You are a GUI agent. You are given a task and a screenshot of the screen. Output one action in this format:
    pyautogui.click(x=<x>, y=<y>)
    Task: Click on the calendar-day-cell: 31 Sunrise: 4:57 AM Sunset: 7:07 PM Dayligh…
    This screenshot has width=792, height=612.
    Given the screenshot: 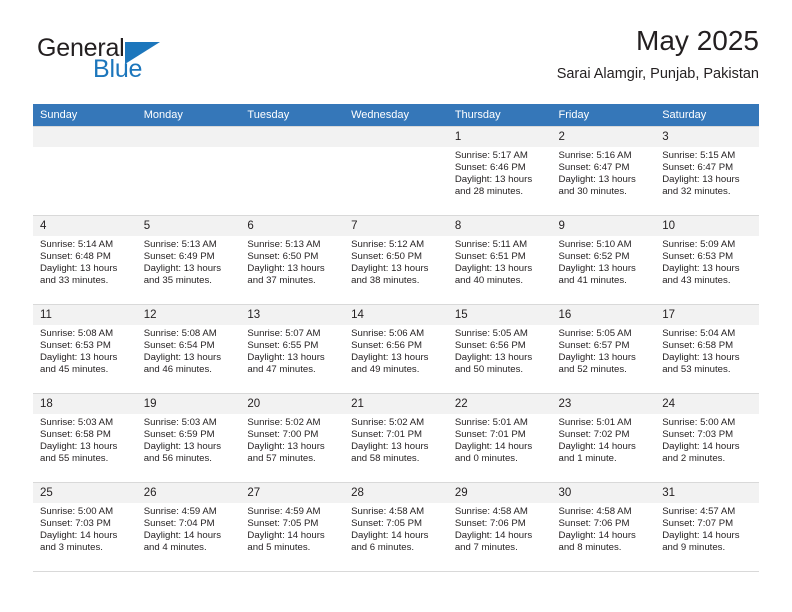 What is the action you would take?
    pyautogui.click(x=707, y=527)
    